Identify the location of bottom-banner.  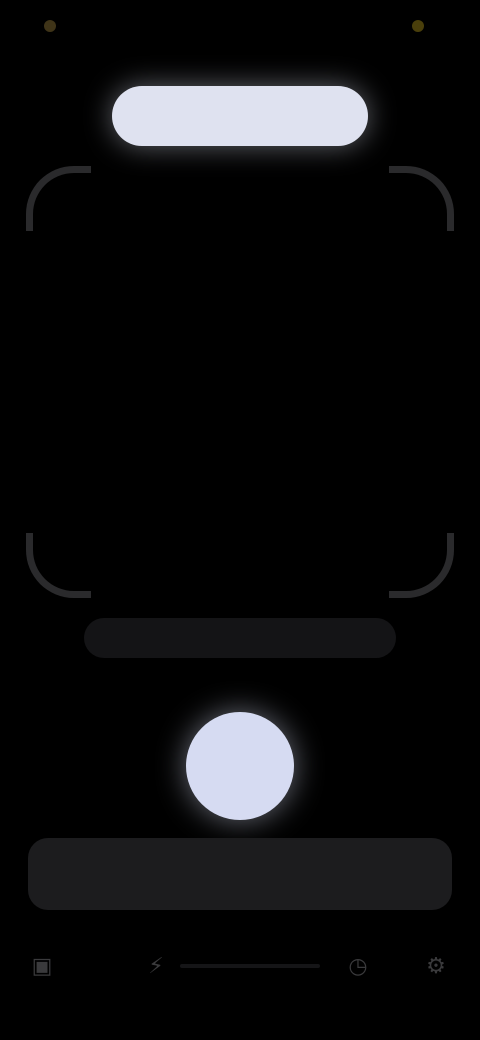
(240, 874).